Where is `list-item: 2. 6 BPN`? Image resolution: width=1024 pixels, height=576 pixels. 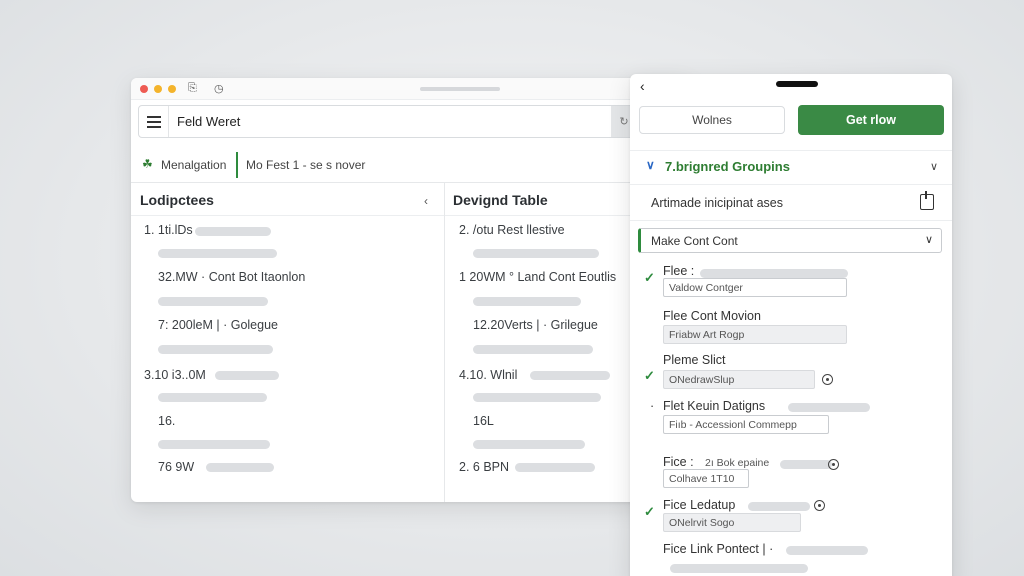 list-item: 2. 6 BPN is located at coordinates (484, 467).